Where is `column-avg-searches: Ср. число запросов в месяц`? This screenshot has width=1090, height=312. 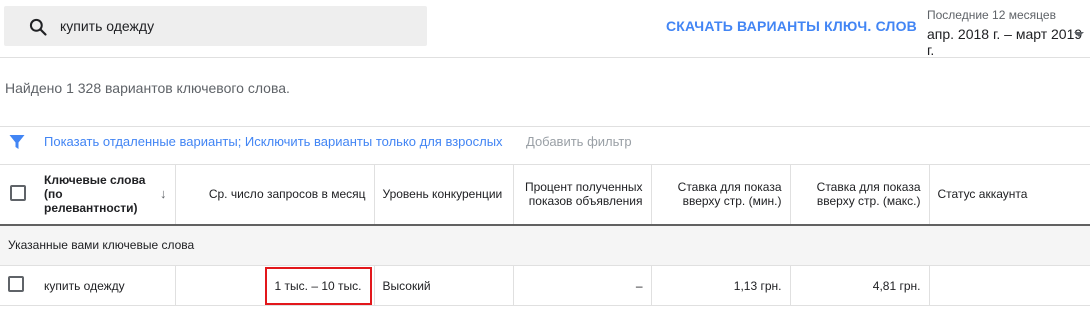 column-avg-searches: Ср. число запросов в месяц is located at coordinates (275, 194).